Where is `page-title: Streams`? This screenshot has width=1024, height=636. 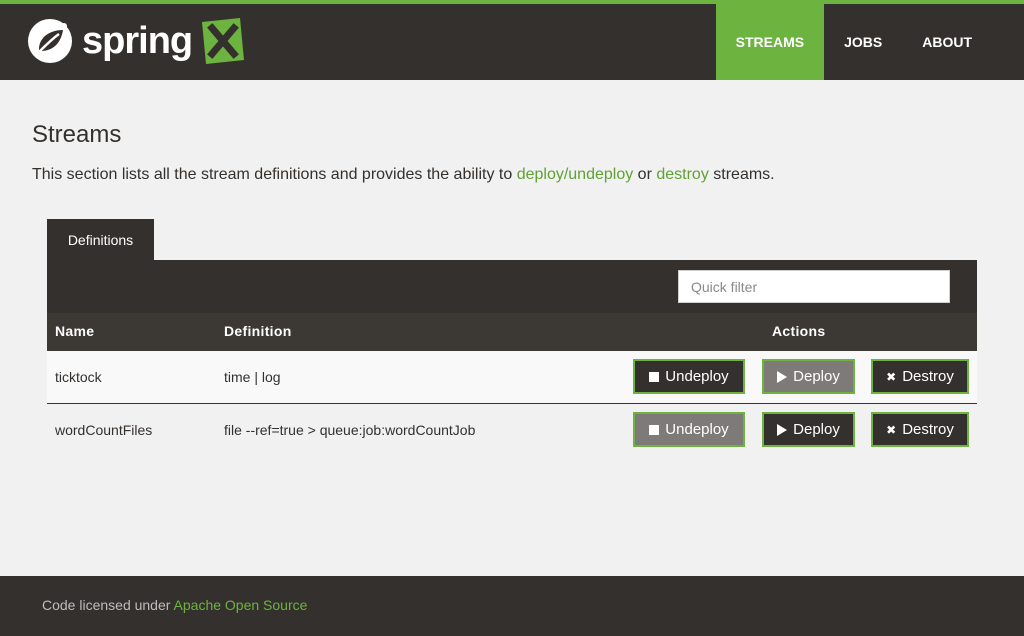 page-title: Streams is located at coordinates (77, 134).